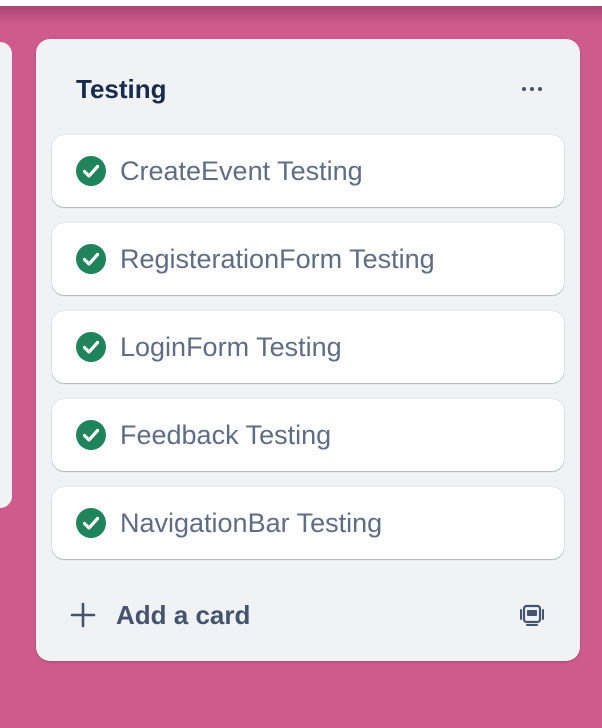 This screenshot has width=602, height=728. Describe the element at coordinates (83, 615) in the screenshot. I see `plus-icon` at that location.